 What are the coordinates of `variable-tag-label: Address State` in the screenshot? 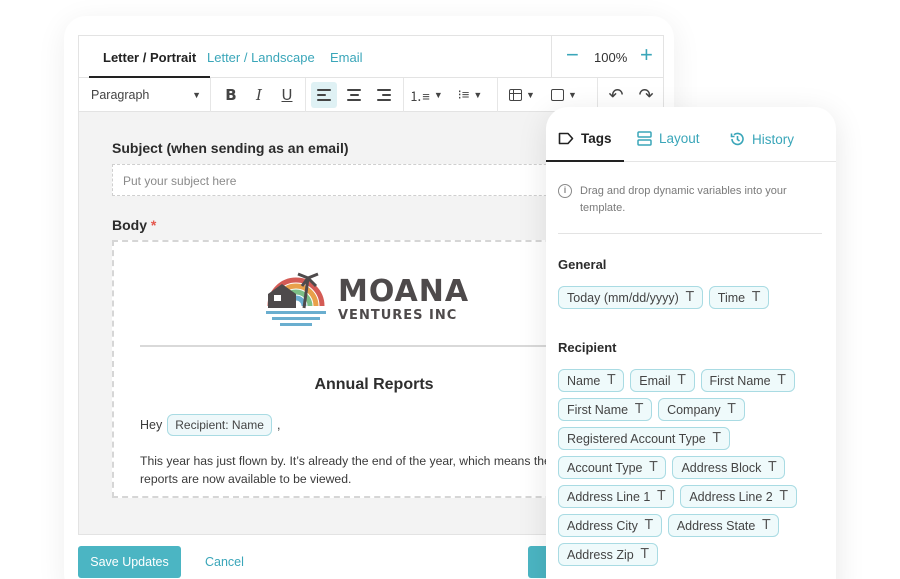 It's located at (716, 525).